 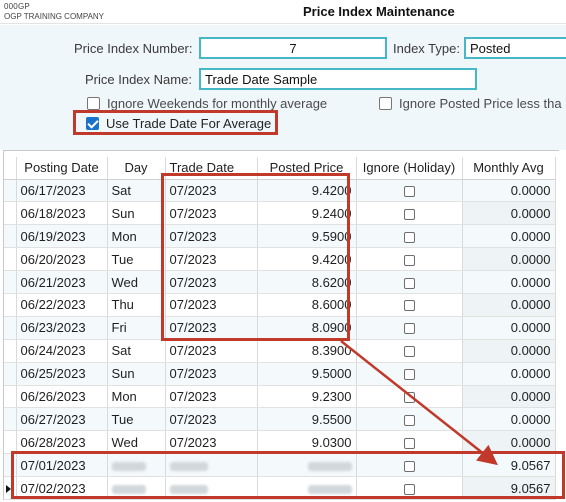 I want to click on table-row: 06/27/2023 Tue 07/2023 9.5500 0.0000, so click(x=280, y=419).